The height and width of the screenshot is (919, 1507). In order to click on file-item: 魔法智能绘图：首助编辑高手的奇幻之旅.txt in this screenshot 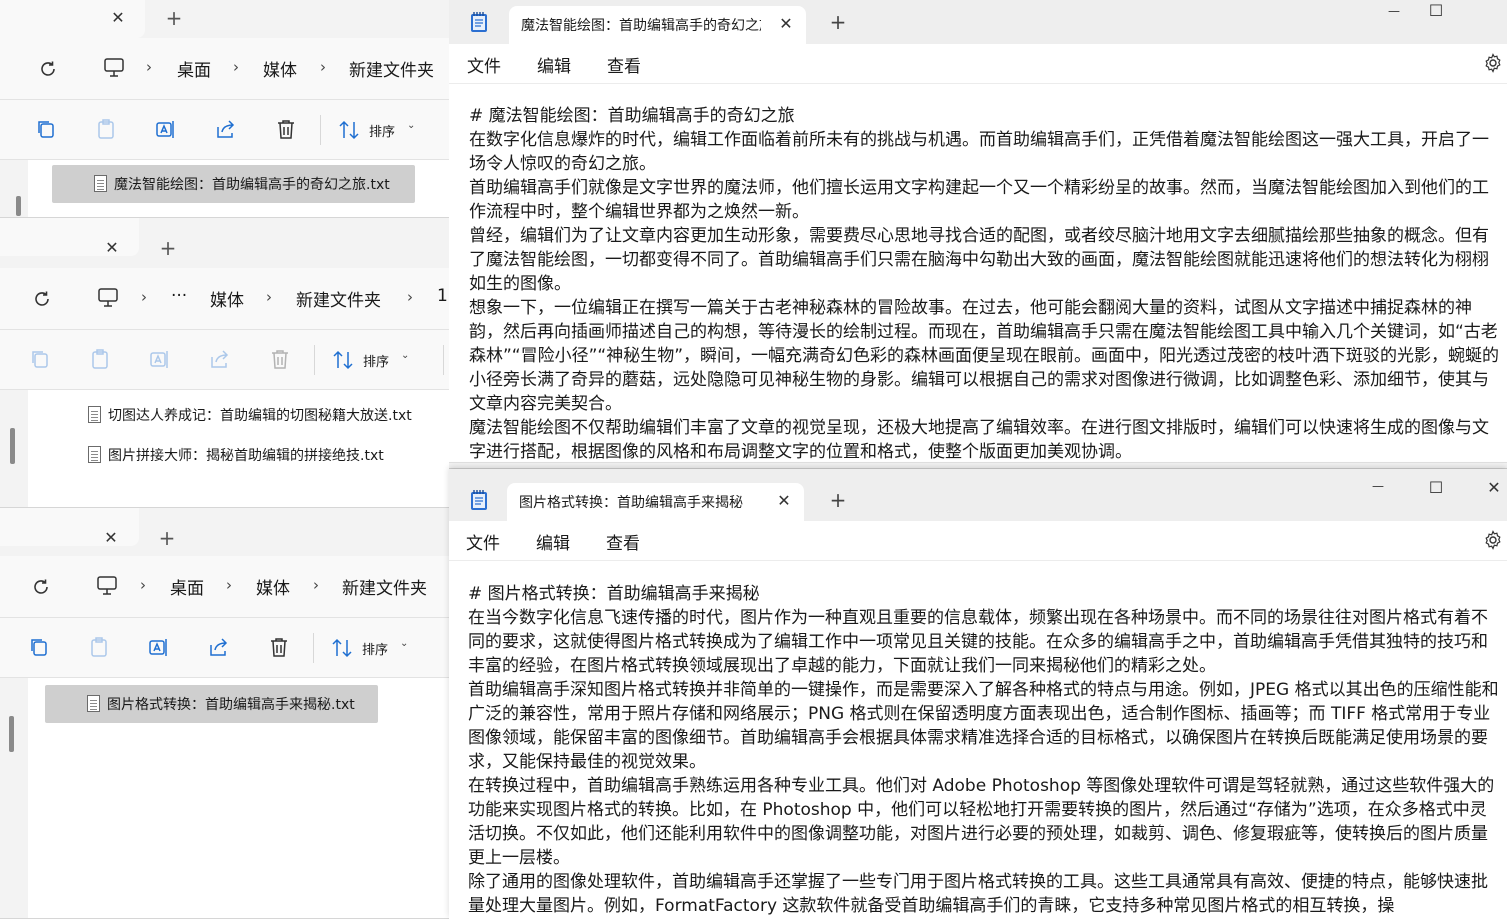, I will do `click(233, 184)`.